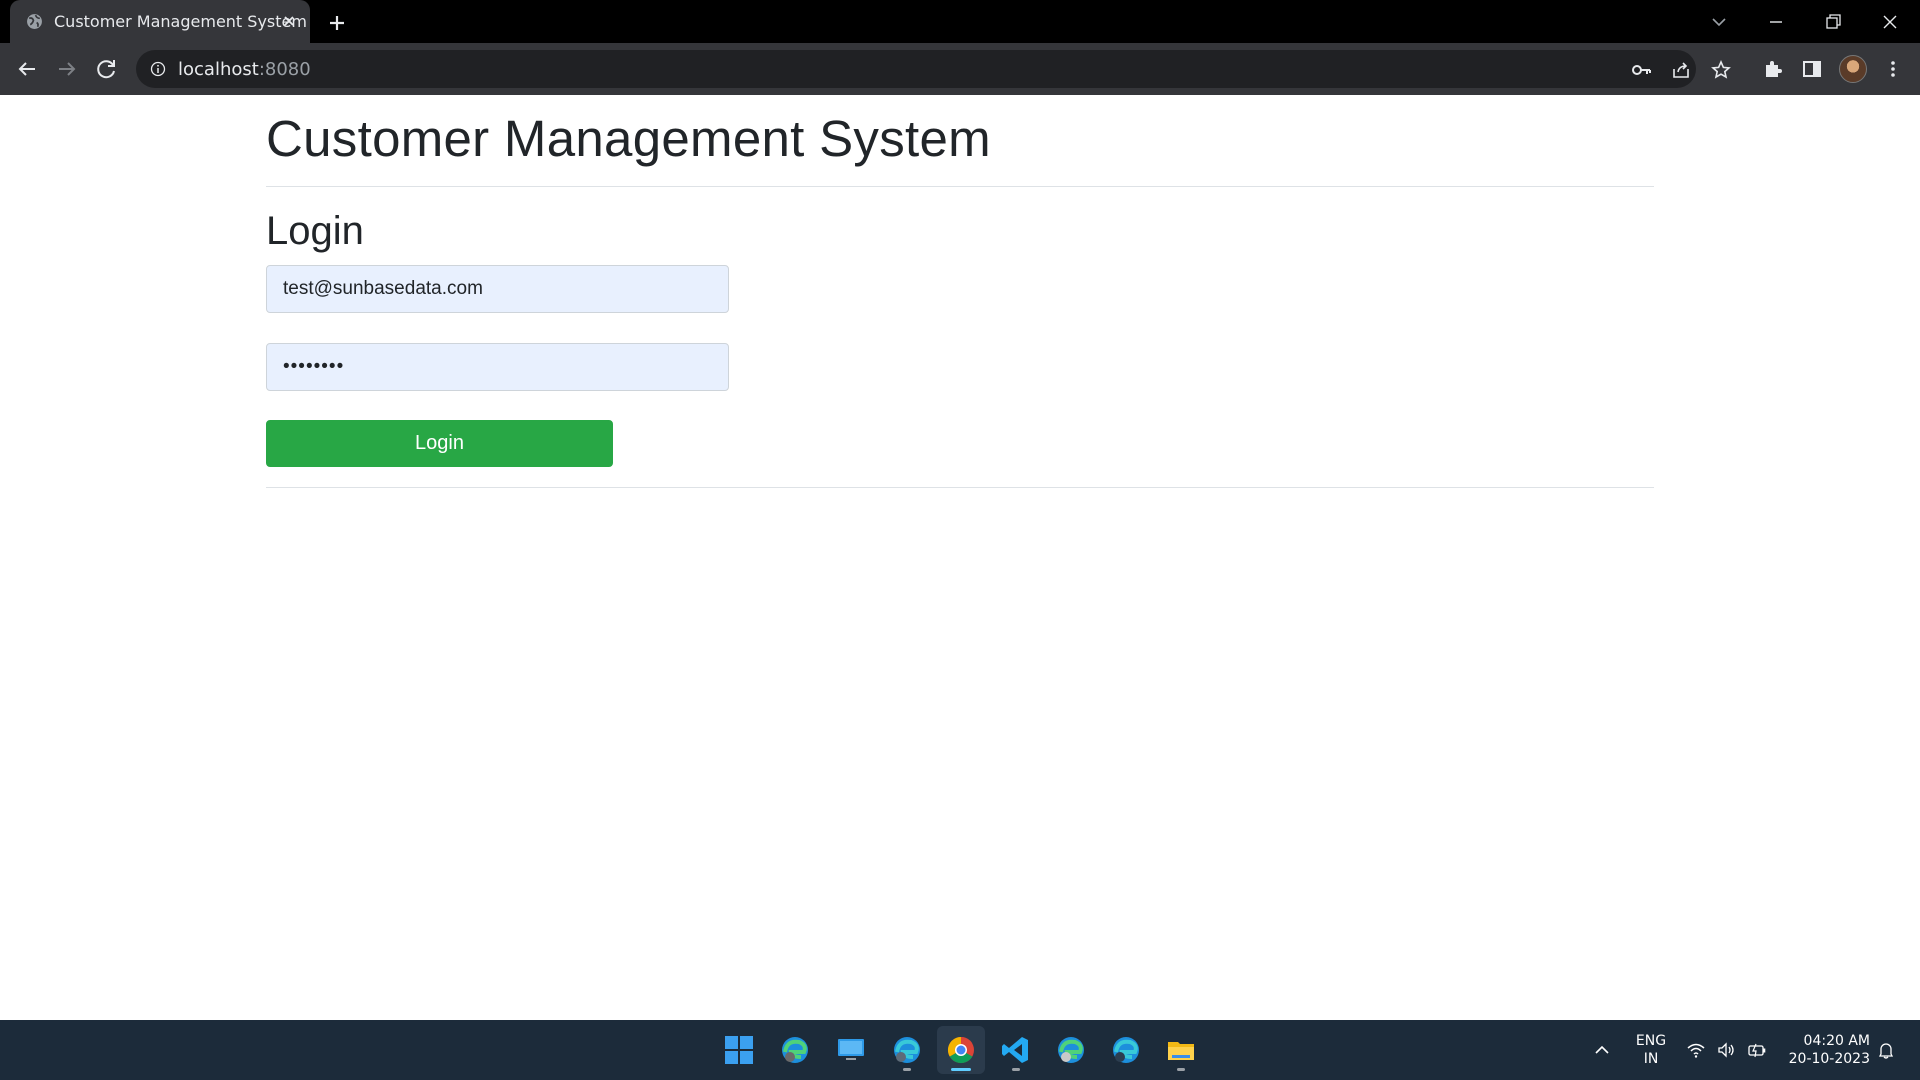  I want to click on desktop-icon, so click(851, 1049).